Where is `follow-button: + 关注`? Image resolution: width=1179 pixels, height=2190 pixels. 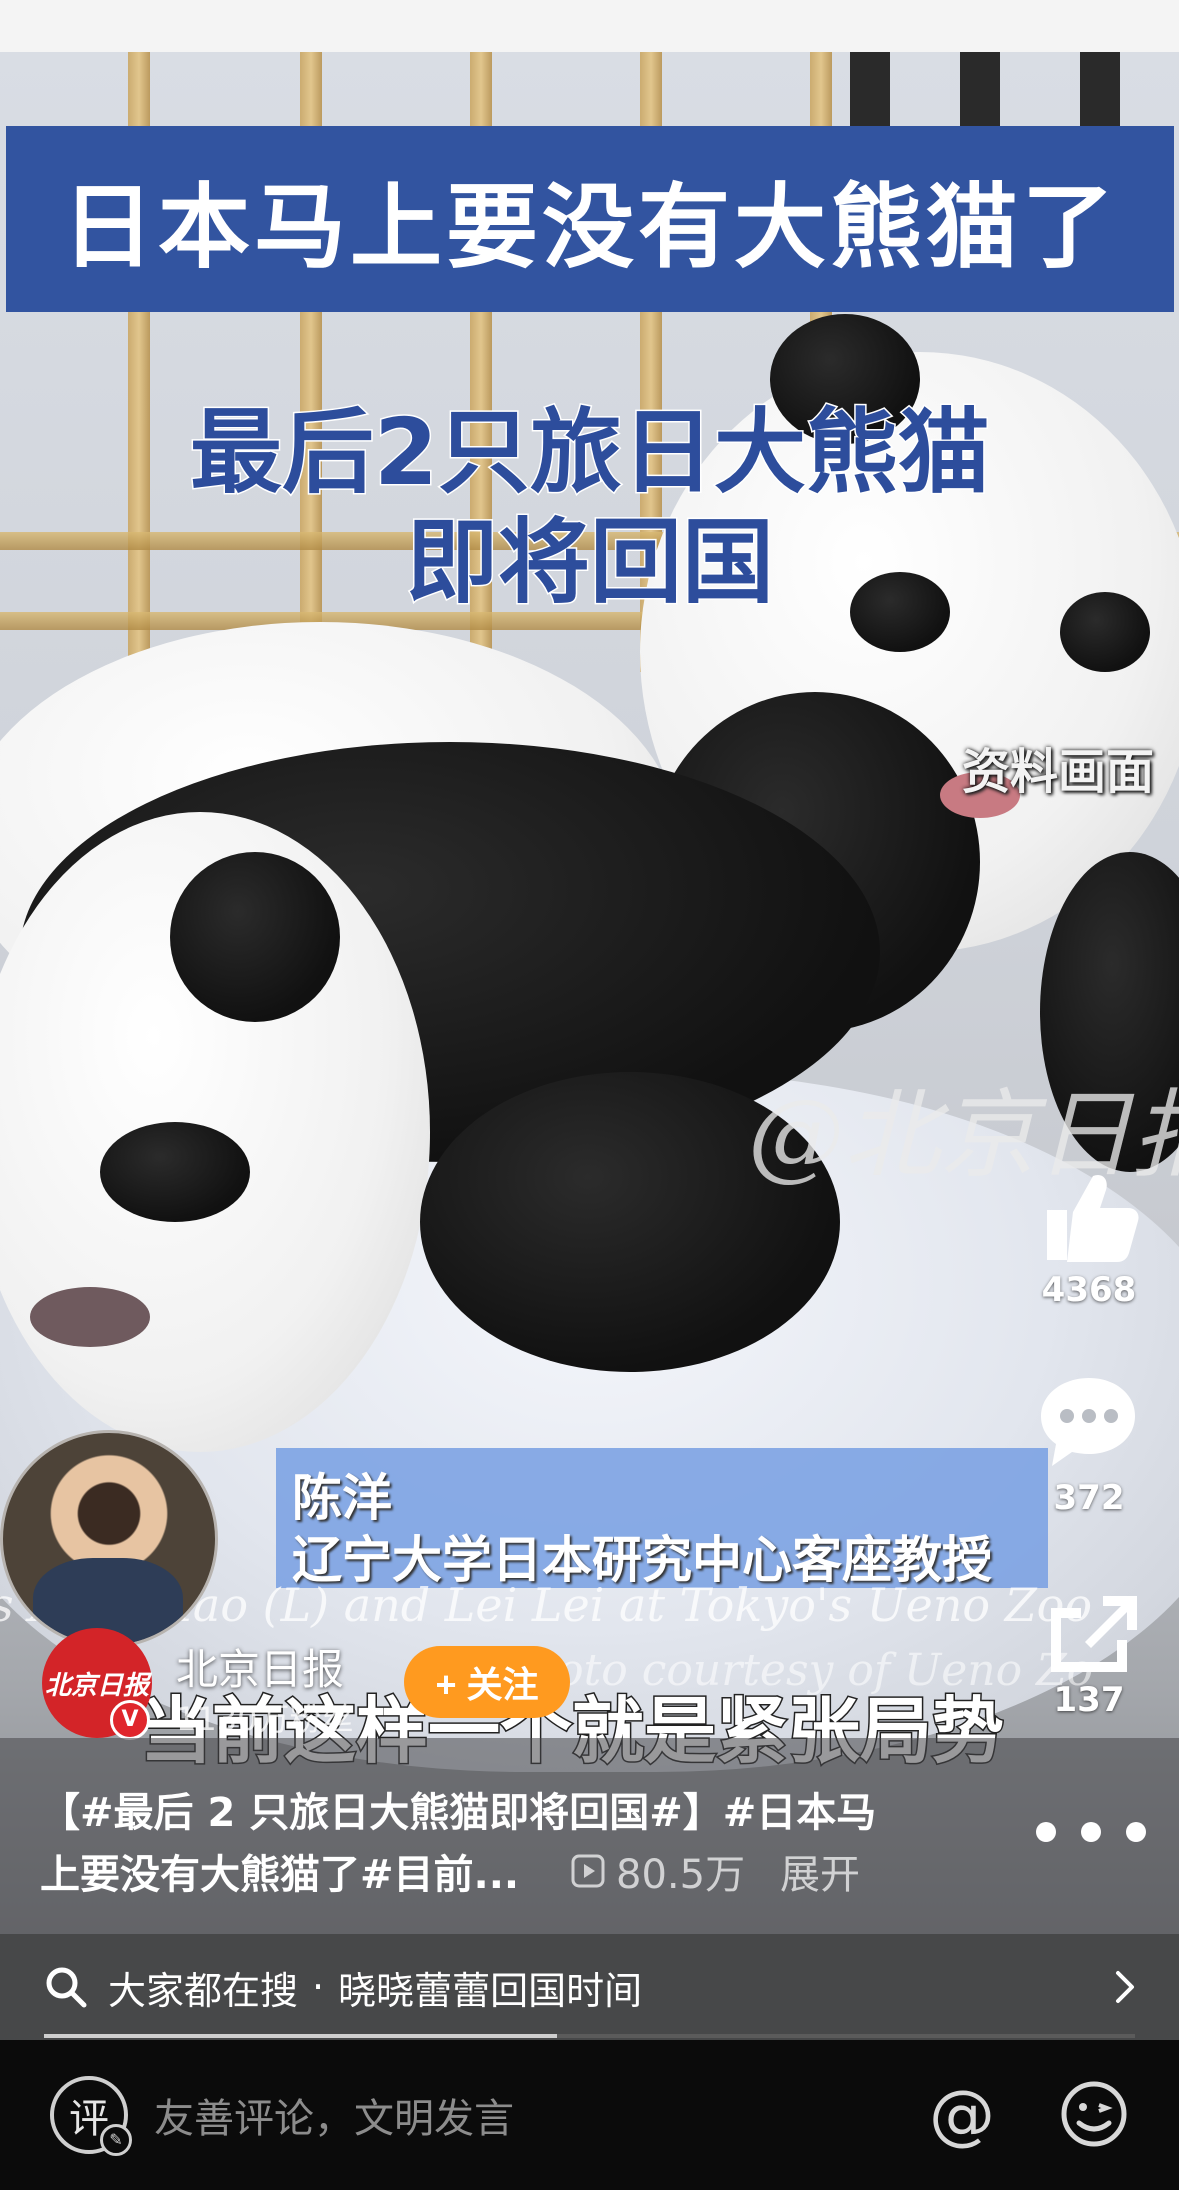
follow-button: + 关注 is located at coordinates (487, 1682).